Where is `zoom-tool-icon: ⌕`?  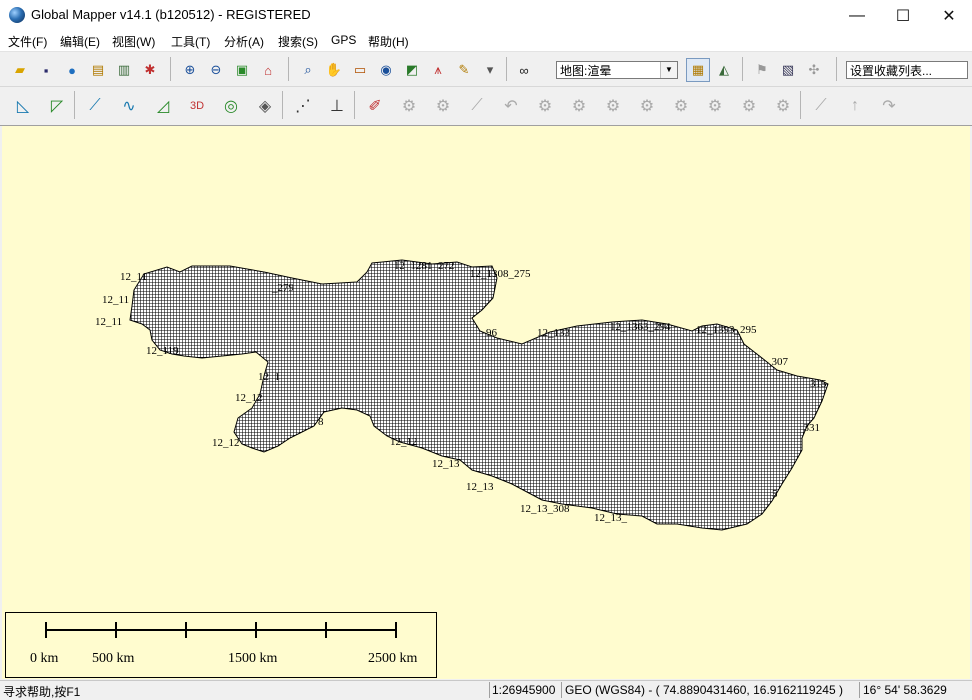
zoom-tool-icon: ⌕ is located at coordinates (308, 70).